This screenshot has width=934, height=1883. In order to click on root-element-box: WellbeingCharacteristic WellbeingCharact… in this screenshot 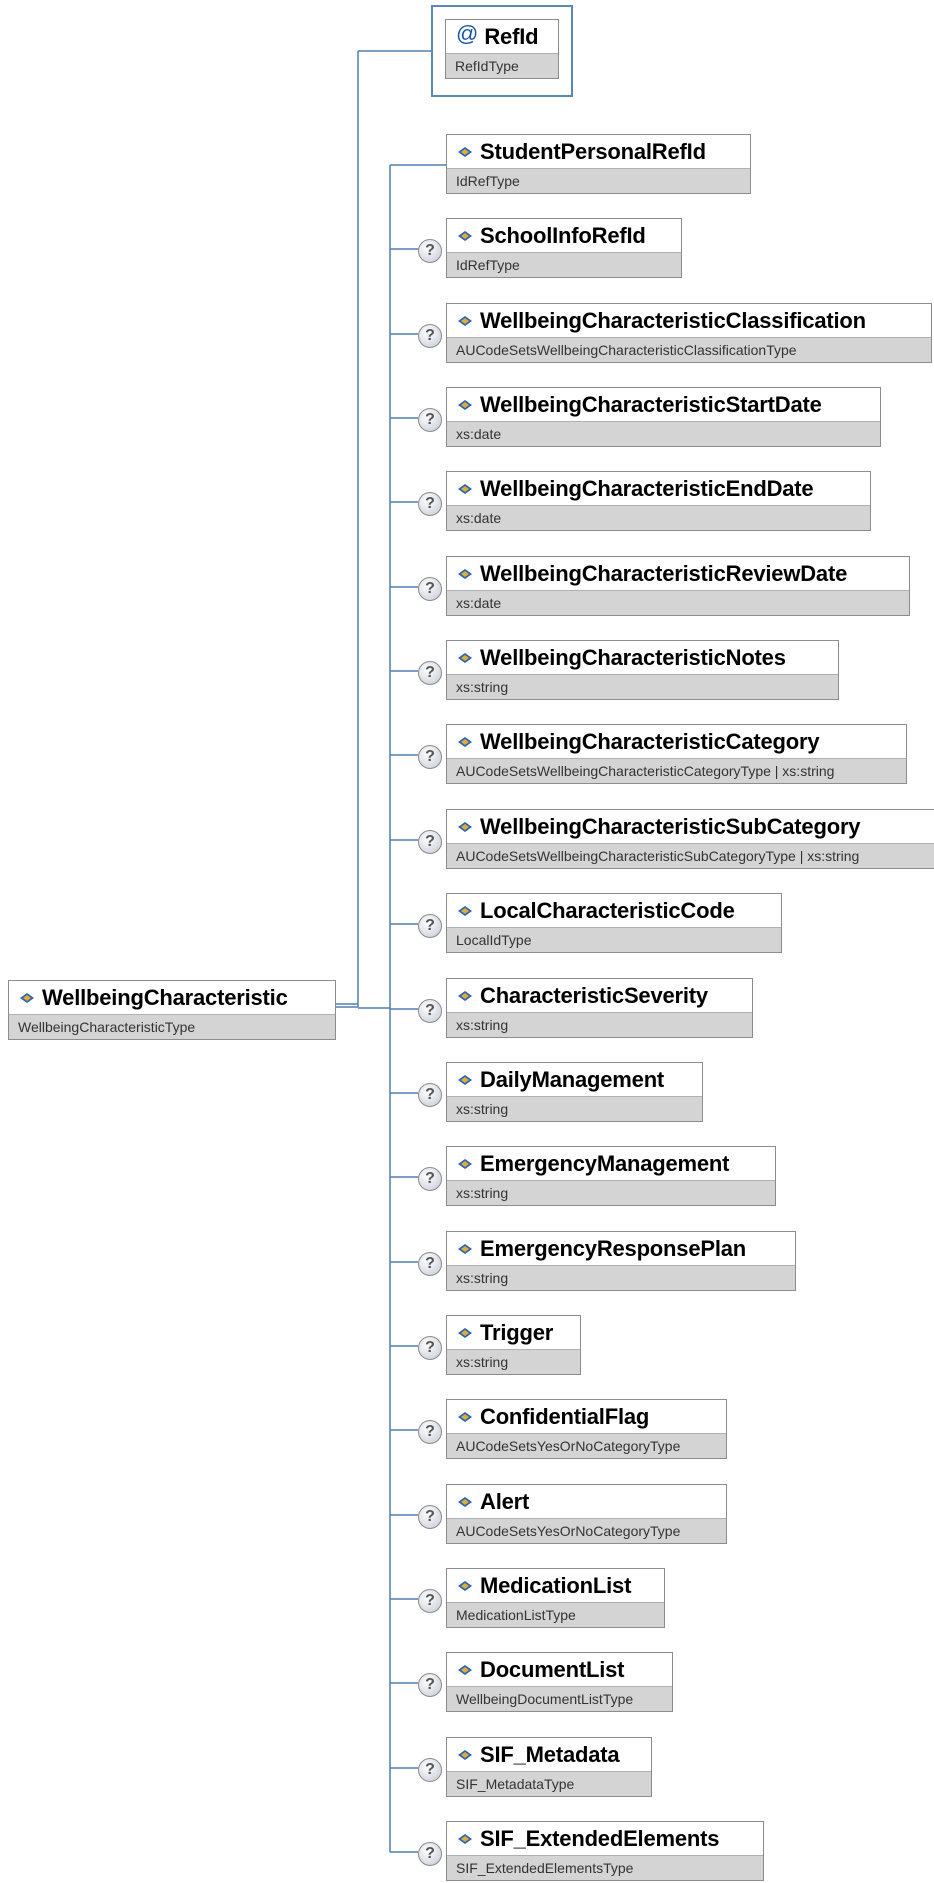, I will do `click(172, 1010)`.